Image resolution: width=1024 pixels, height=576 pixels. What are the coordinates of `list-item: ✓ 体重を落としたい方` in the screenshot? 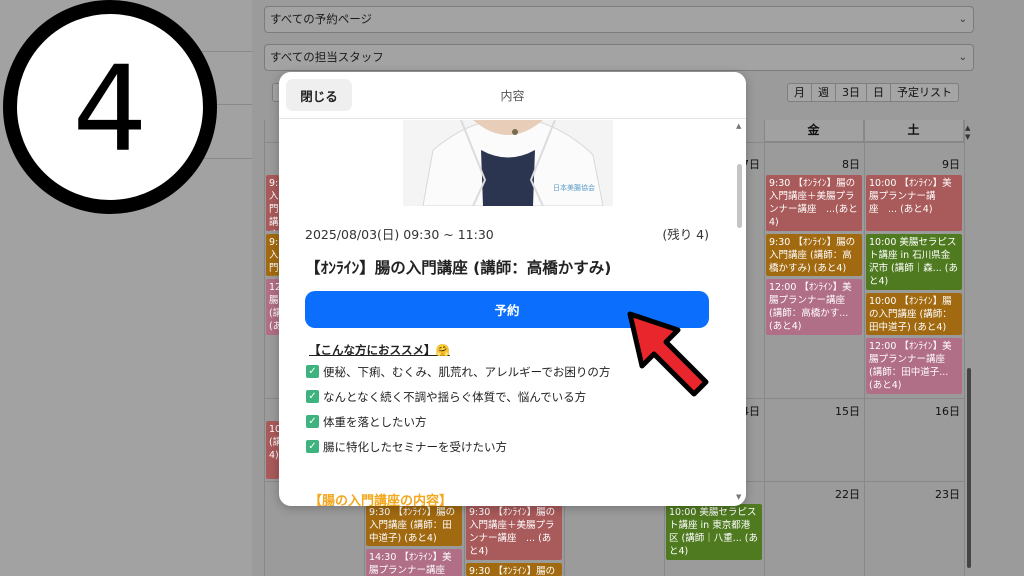 It's located at (458, 426).